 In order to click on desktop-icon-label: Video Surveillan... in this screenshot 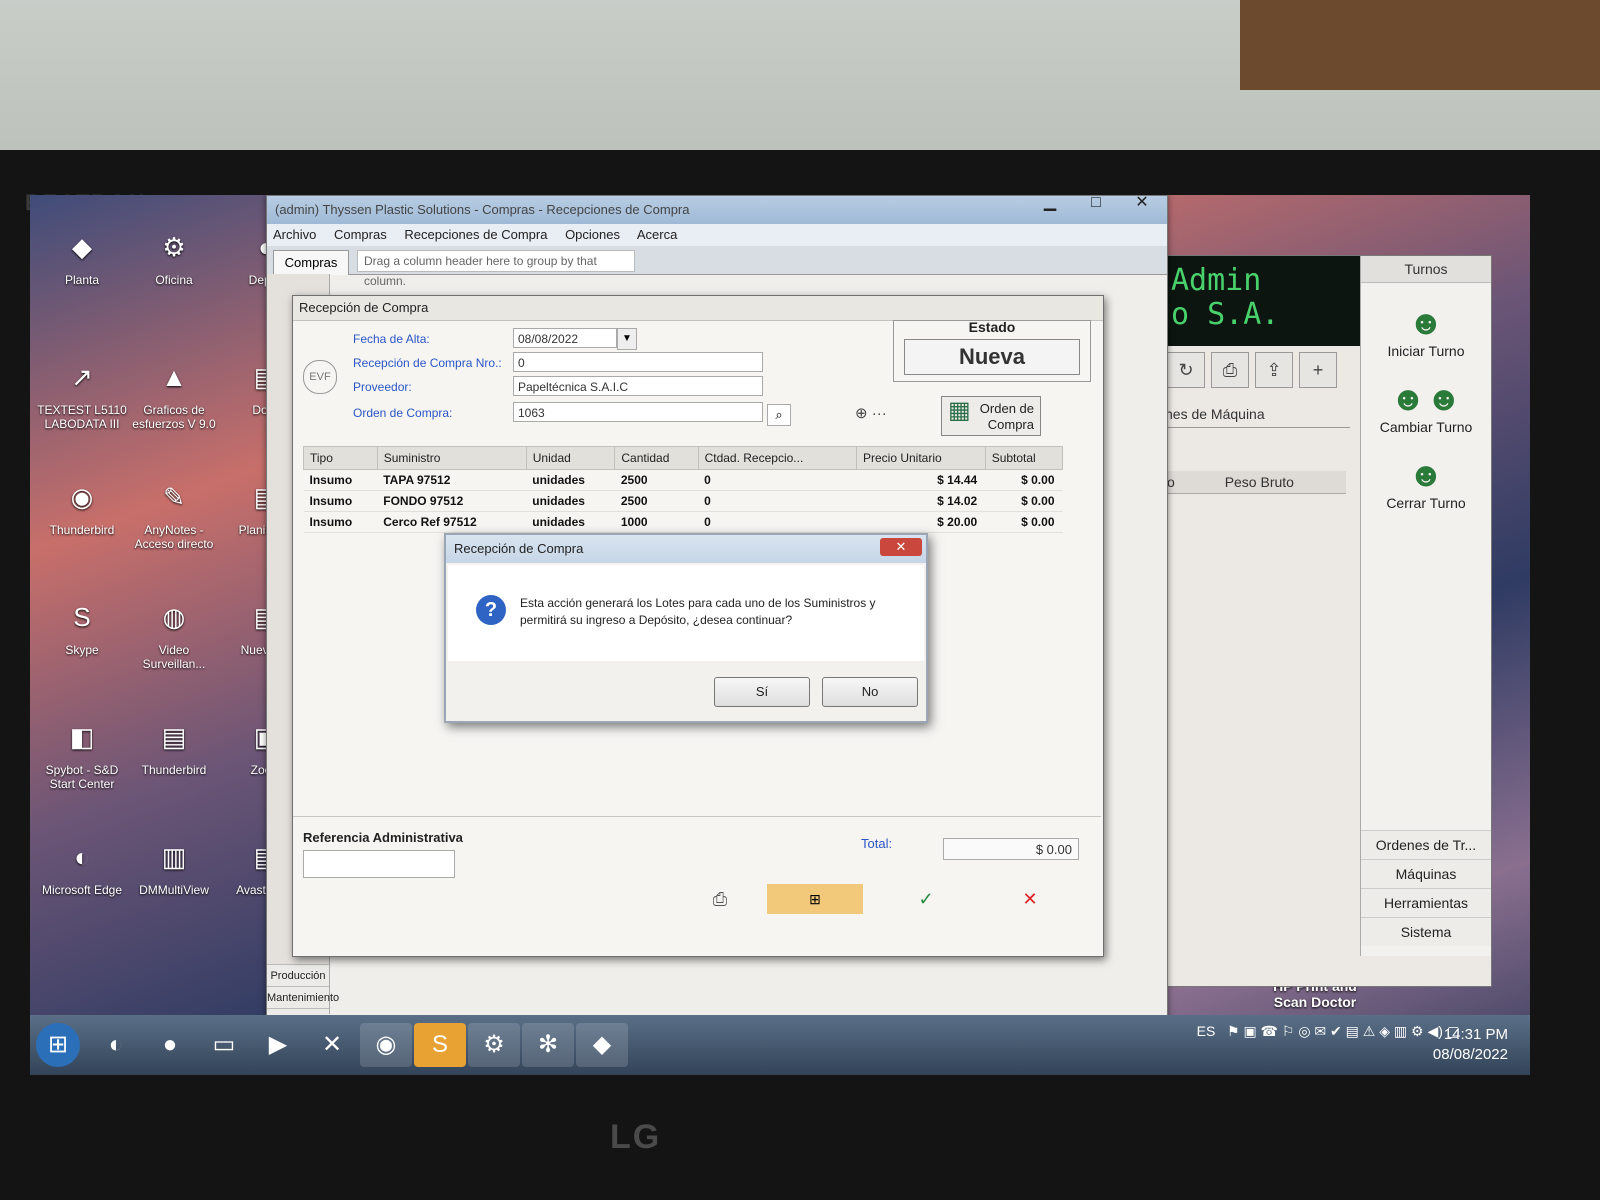, I will do `click(174, 657)`.